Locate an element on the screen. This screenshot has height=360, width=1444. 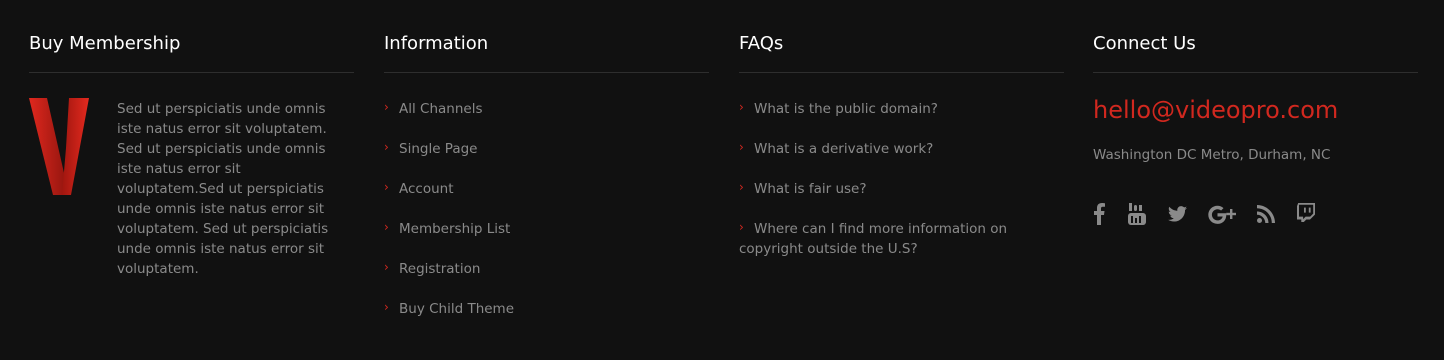
rss-icon is located at coordinates (1266, 213).